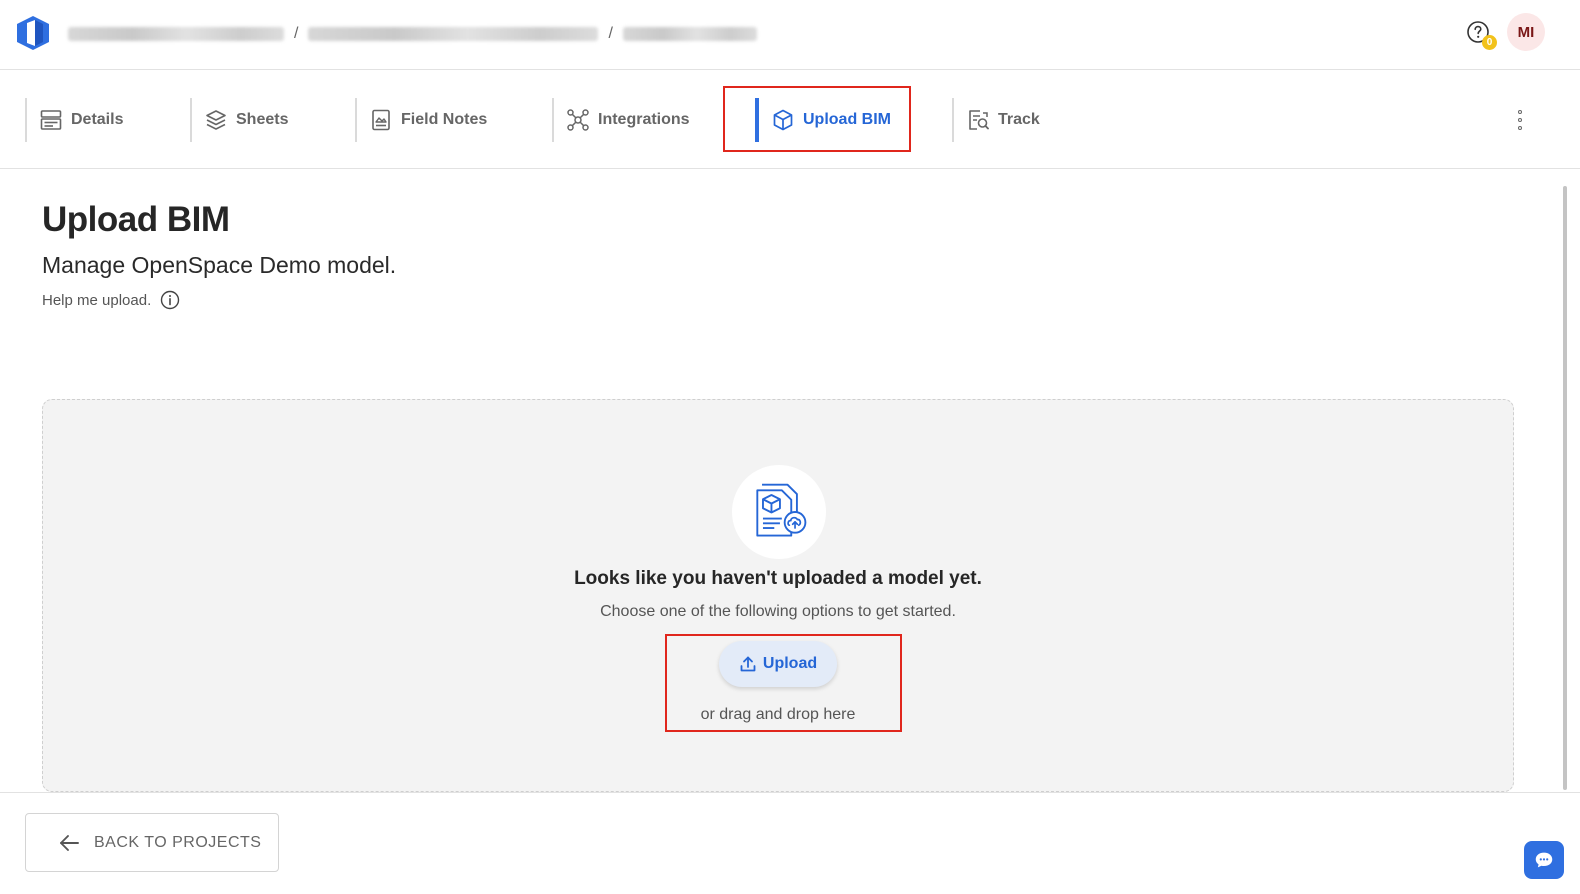 This screenshot has height=894, width=1580. What do you see at coordinates (790, 35) in the screenshot?
I see `top-bar: / / 0 MI` at bounding box center [790, 35].